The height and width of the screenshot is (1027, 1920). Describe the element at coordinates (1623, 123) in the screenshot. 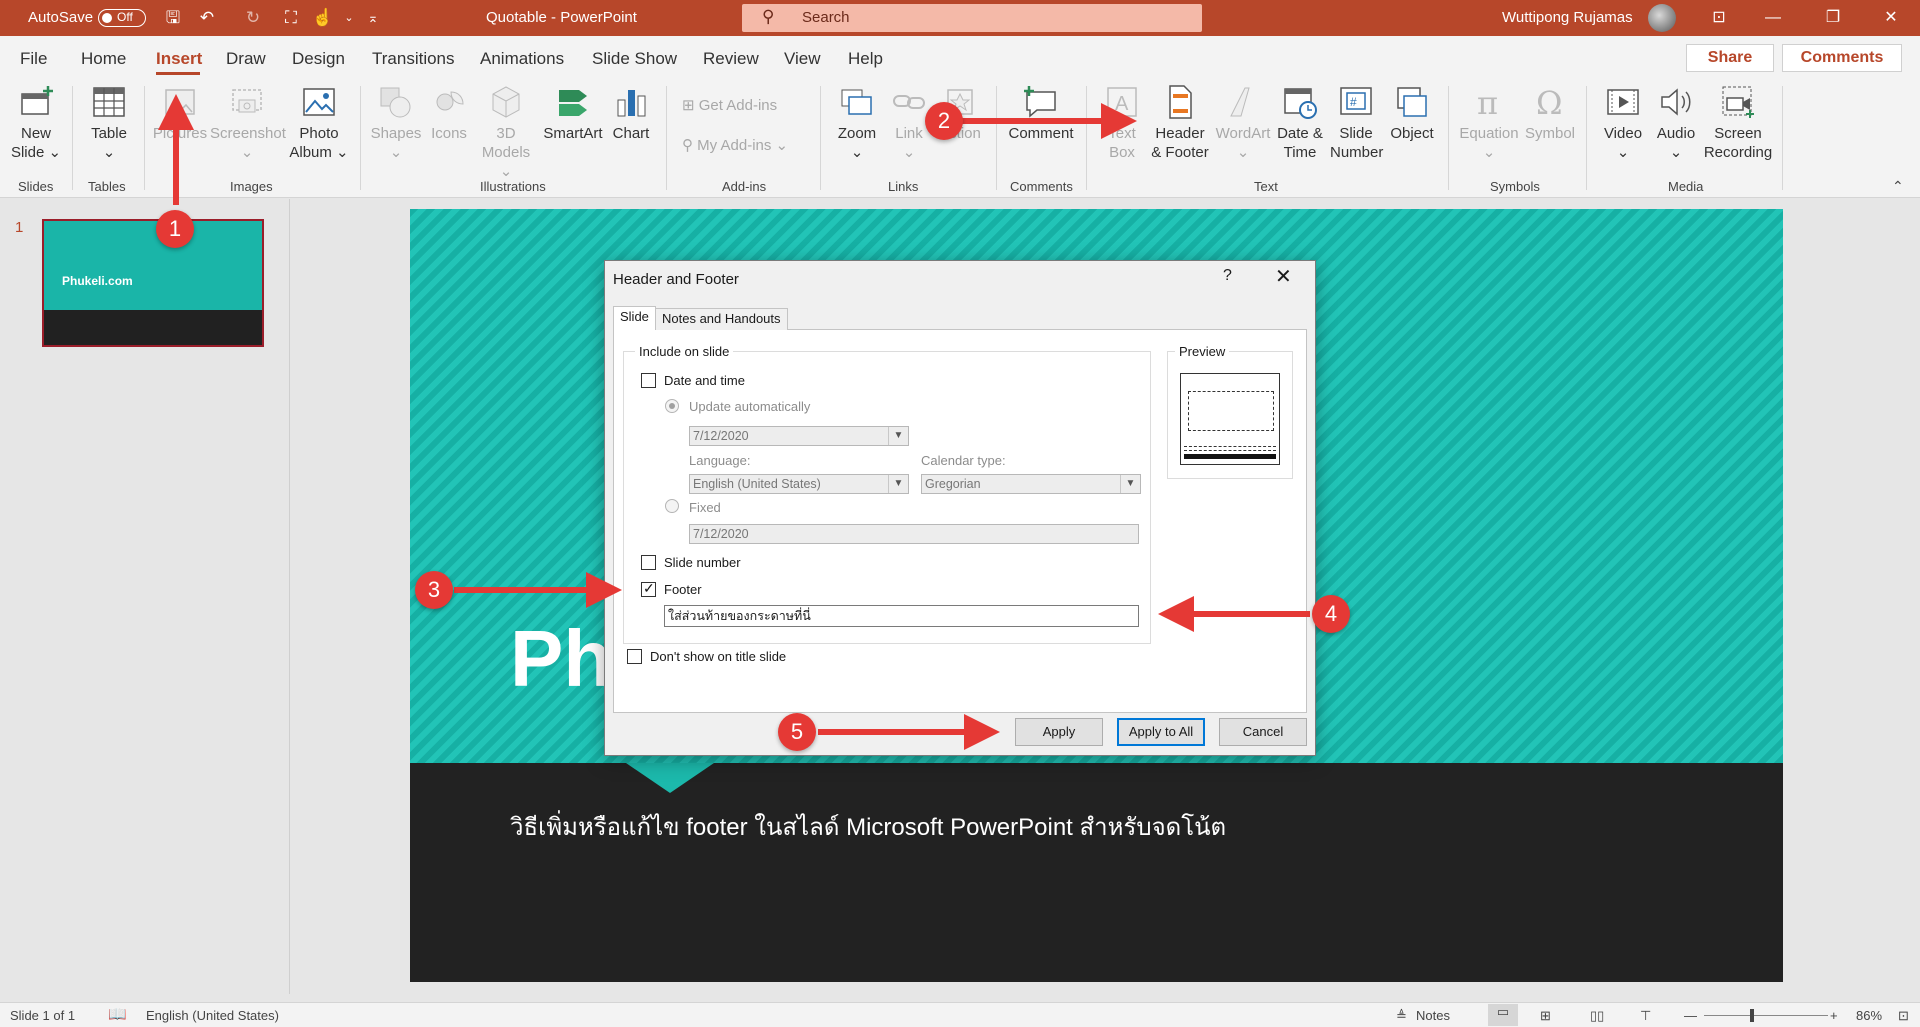

I see `video-button: Video ⌄` at that location.